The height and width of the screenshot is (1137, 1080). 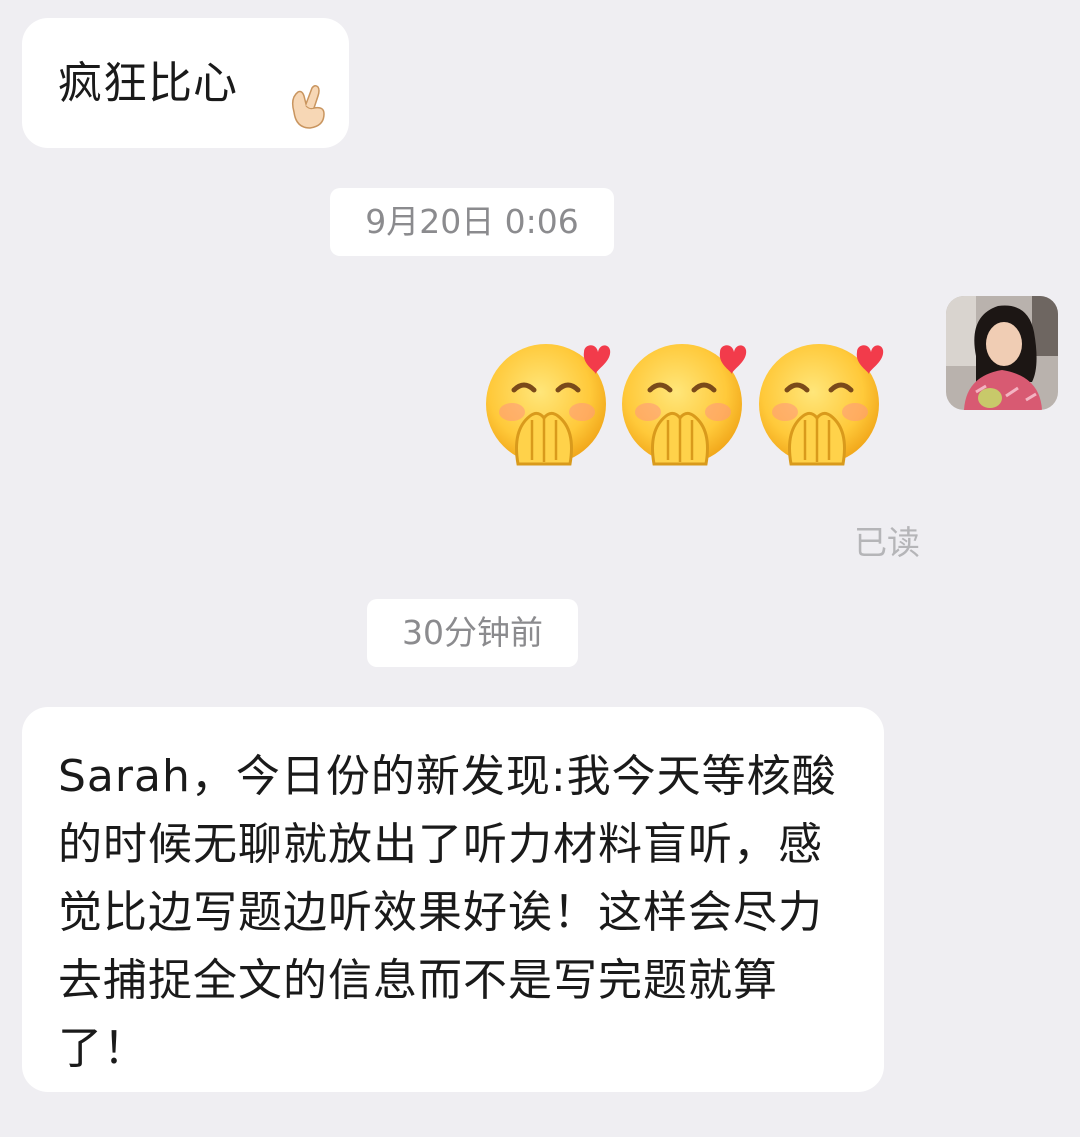 I want to click on finger-heart-icon, so click(x=308, y=106).